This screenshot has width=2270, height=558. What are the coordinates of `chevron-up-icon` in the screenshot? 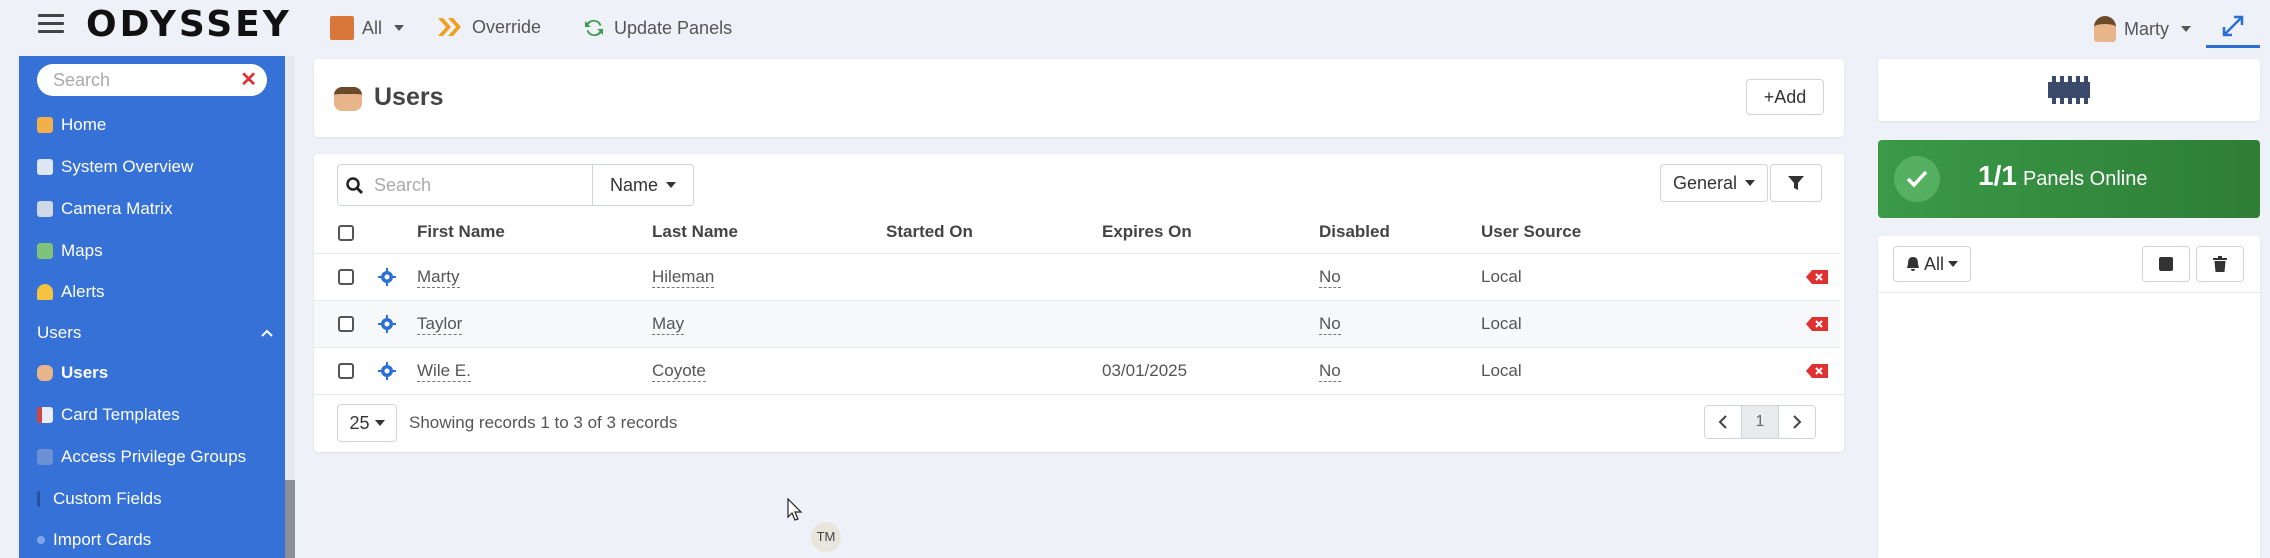 It's located at (267, 333).